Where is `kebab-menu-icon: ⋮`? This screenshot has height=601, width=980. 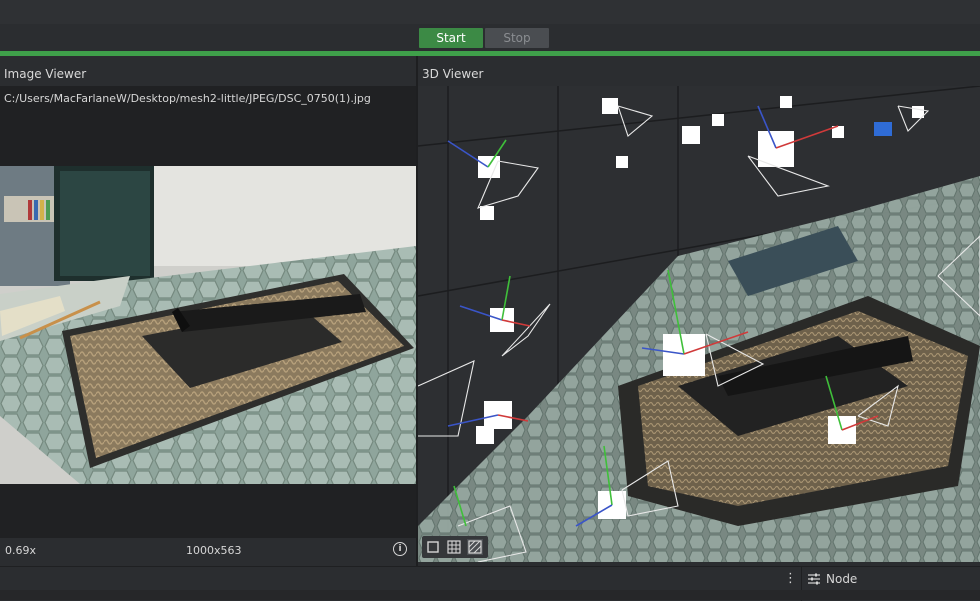
kebab-menu-icon: ⋮ is located at coordinates (790, 578).